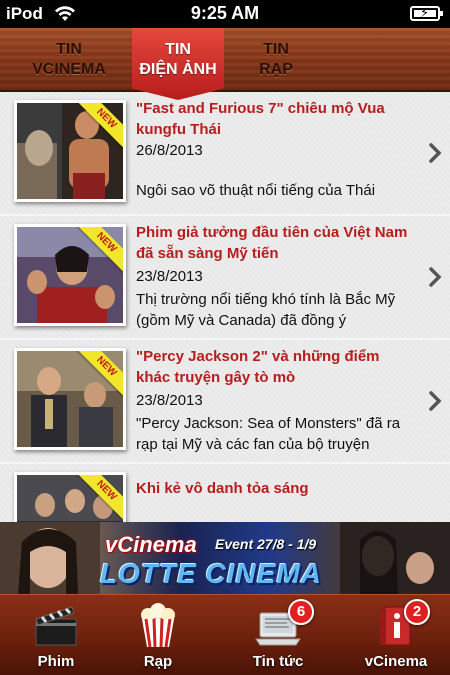 This screenshot has width=450, height=675. What do you see at coordinates (158, 625) in the screenshot?
I see `popcorn-icon` at bounding box center [158, 625].